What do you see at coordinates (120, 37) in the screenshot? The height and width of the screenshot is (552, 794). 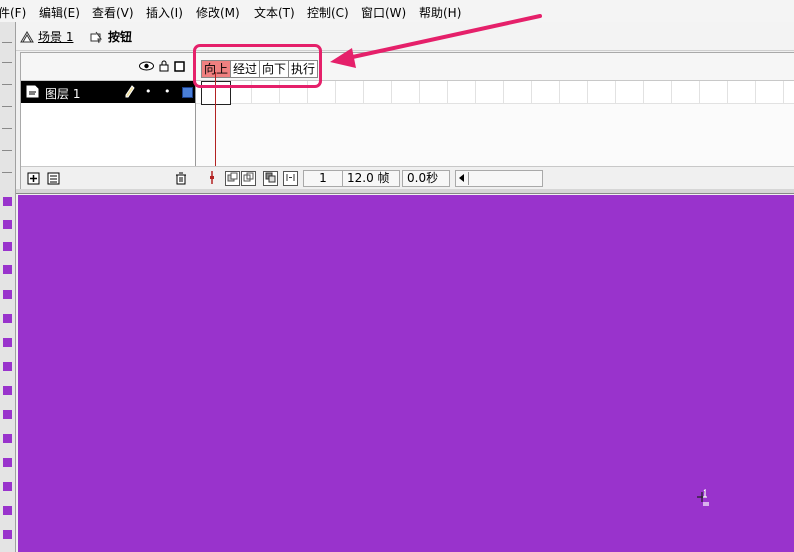 I see `symbol-label: 按钮` at bounding box center [120, 37].